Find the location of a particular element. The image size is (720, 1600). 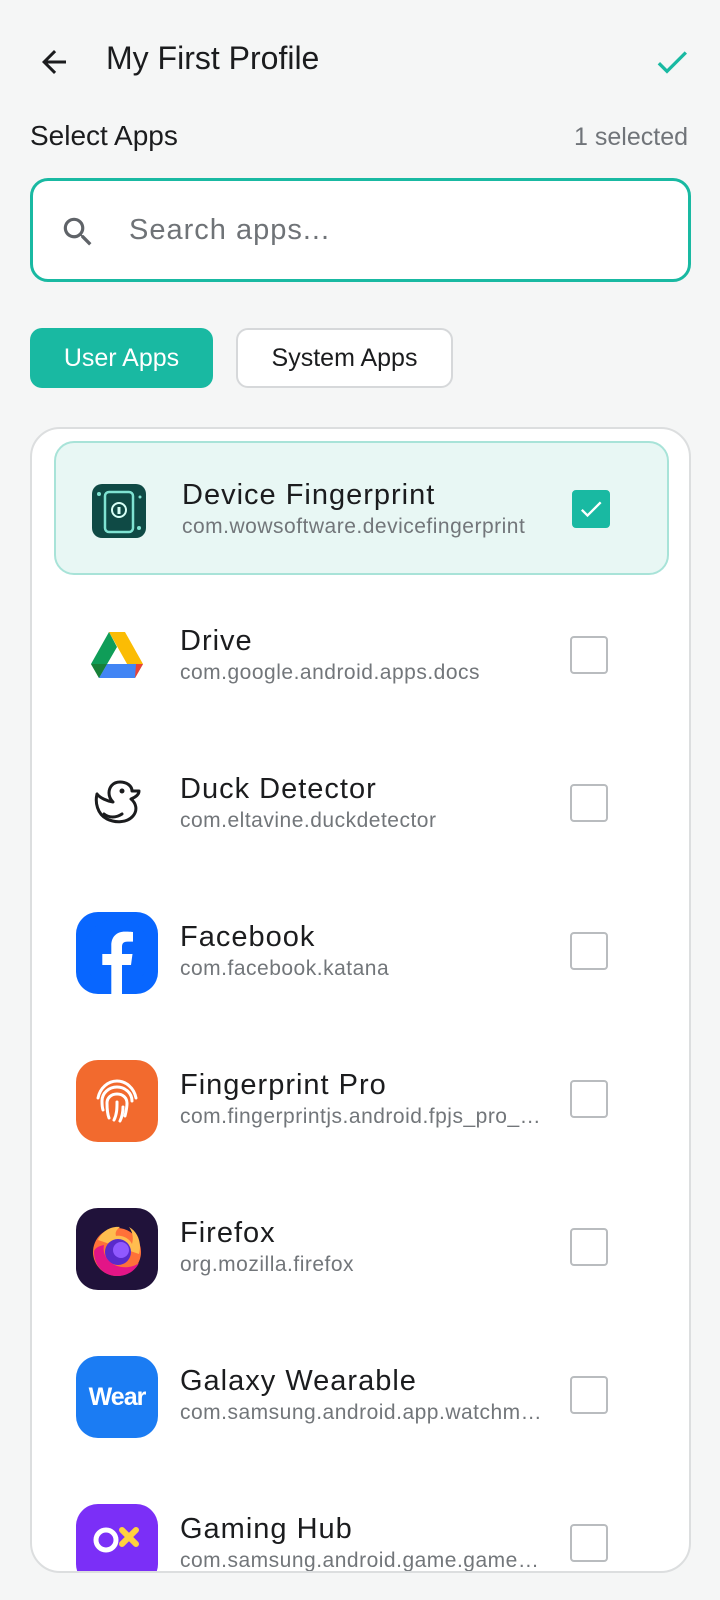

search-input is located at coordinates (399, 230).